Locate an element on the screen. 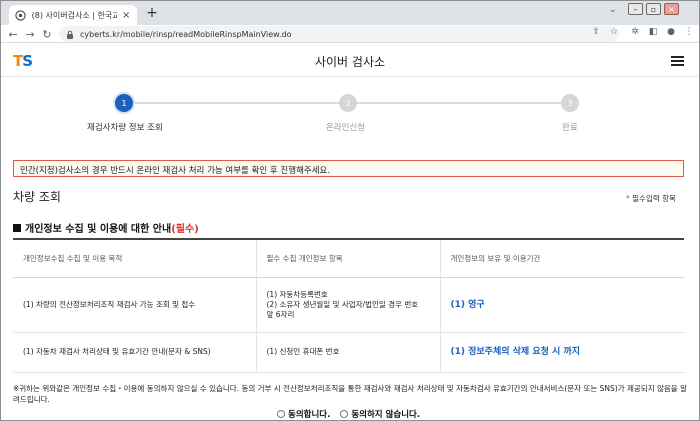  lock-icon is located at coordinates (70, 34).